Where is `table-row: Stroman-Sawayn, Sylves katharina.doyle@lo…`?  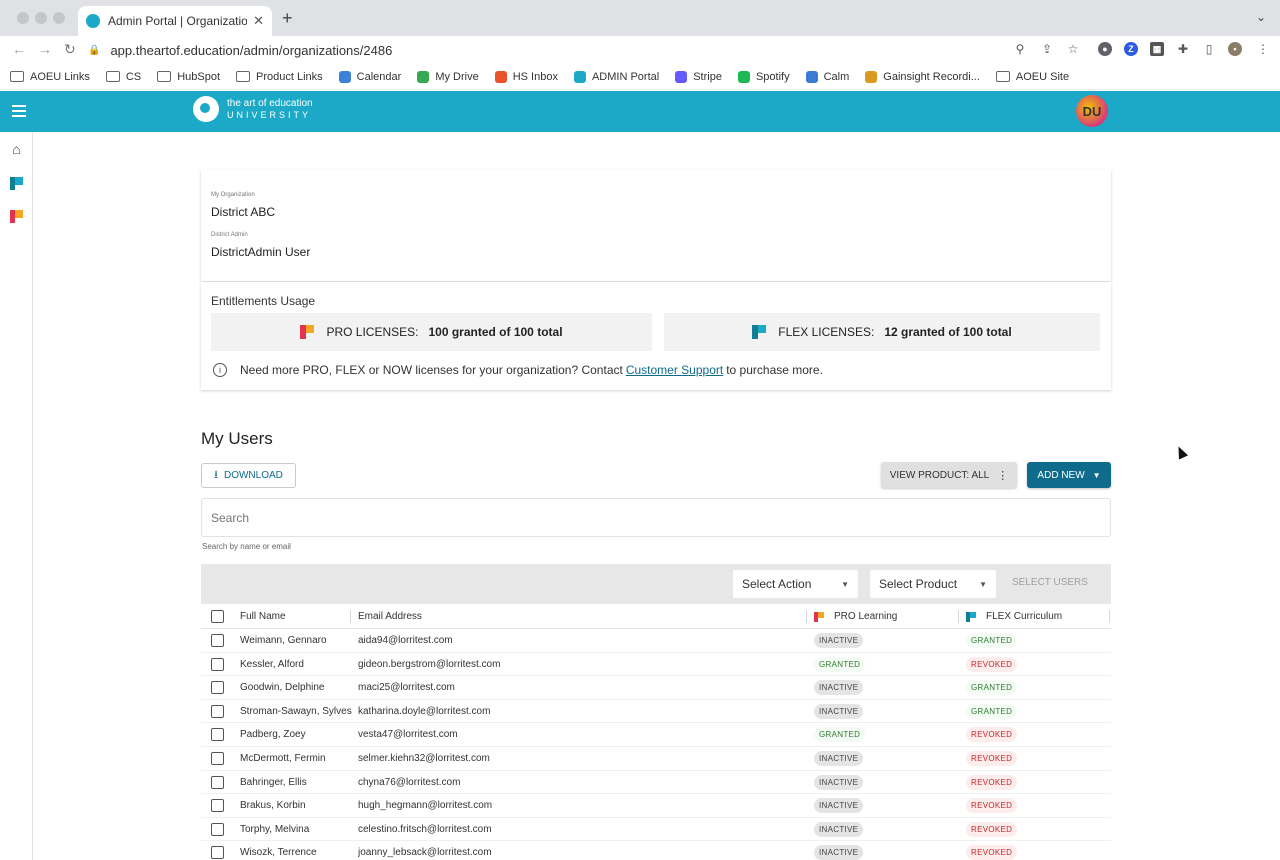
table-row: Stroman-Sawayn, Sylves katharina.doyle@lo… is located at coordinates (656, 712).